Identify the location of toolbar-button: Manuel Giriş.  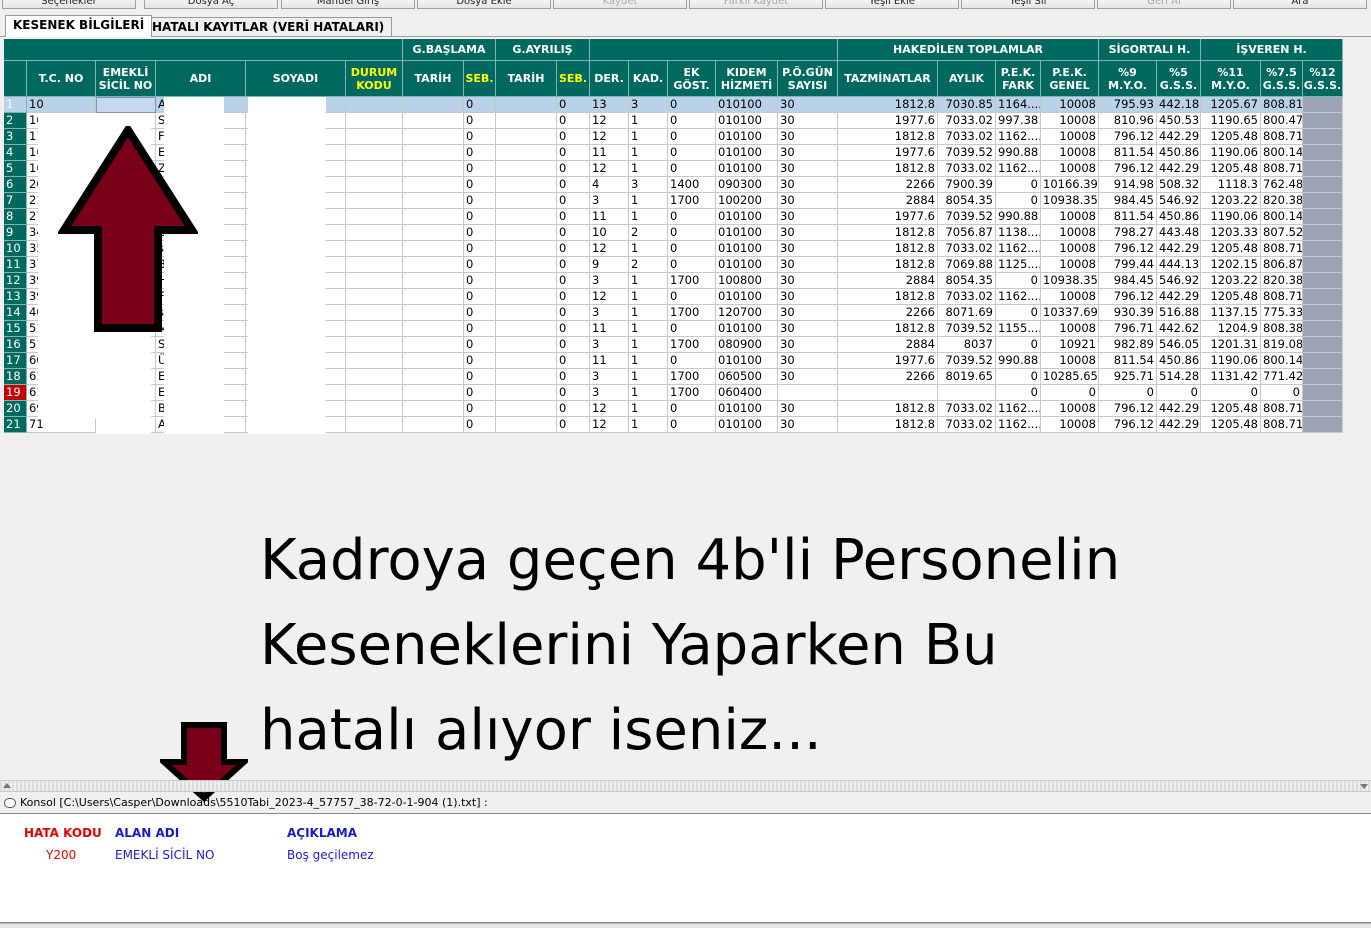
(348, 4).